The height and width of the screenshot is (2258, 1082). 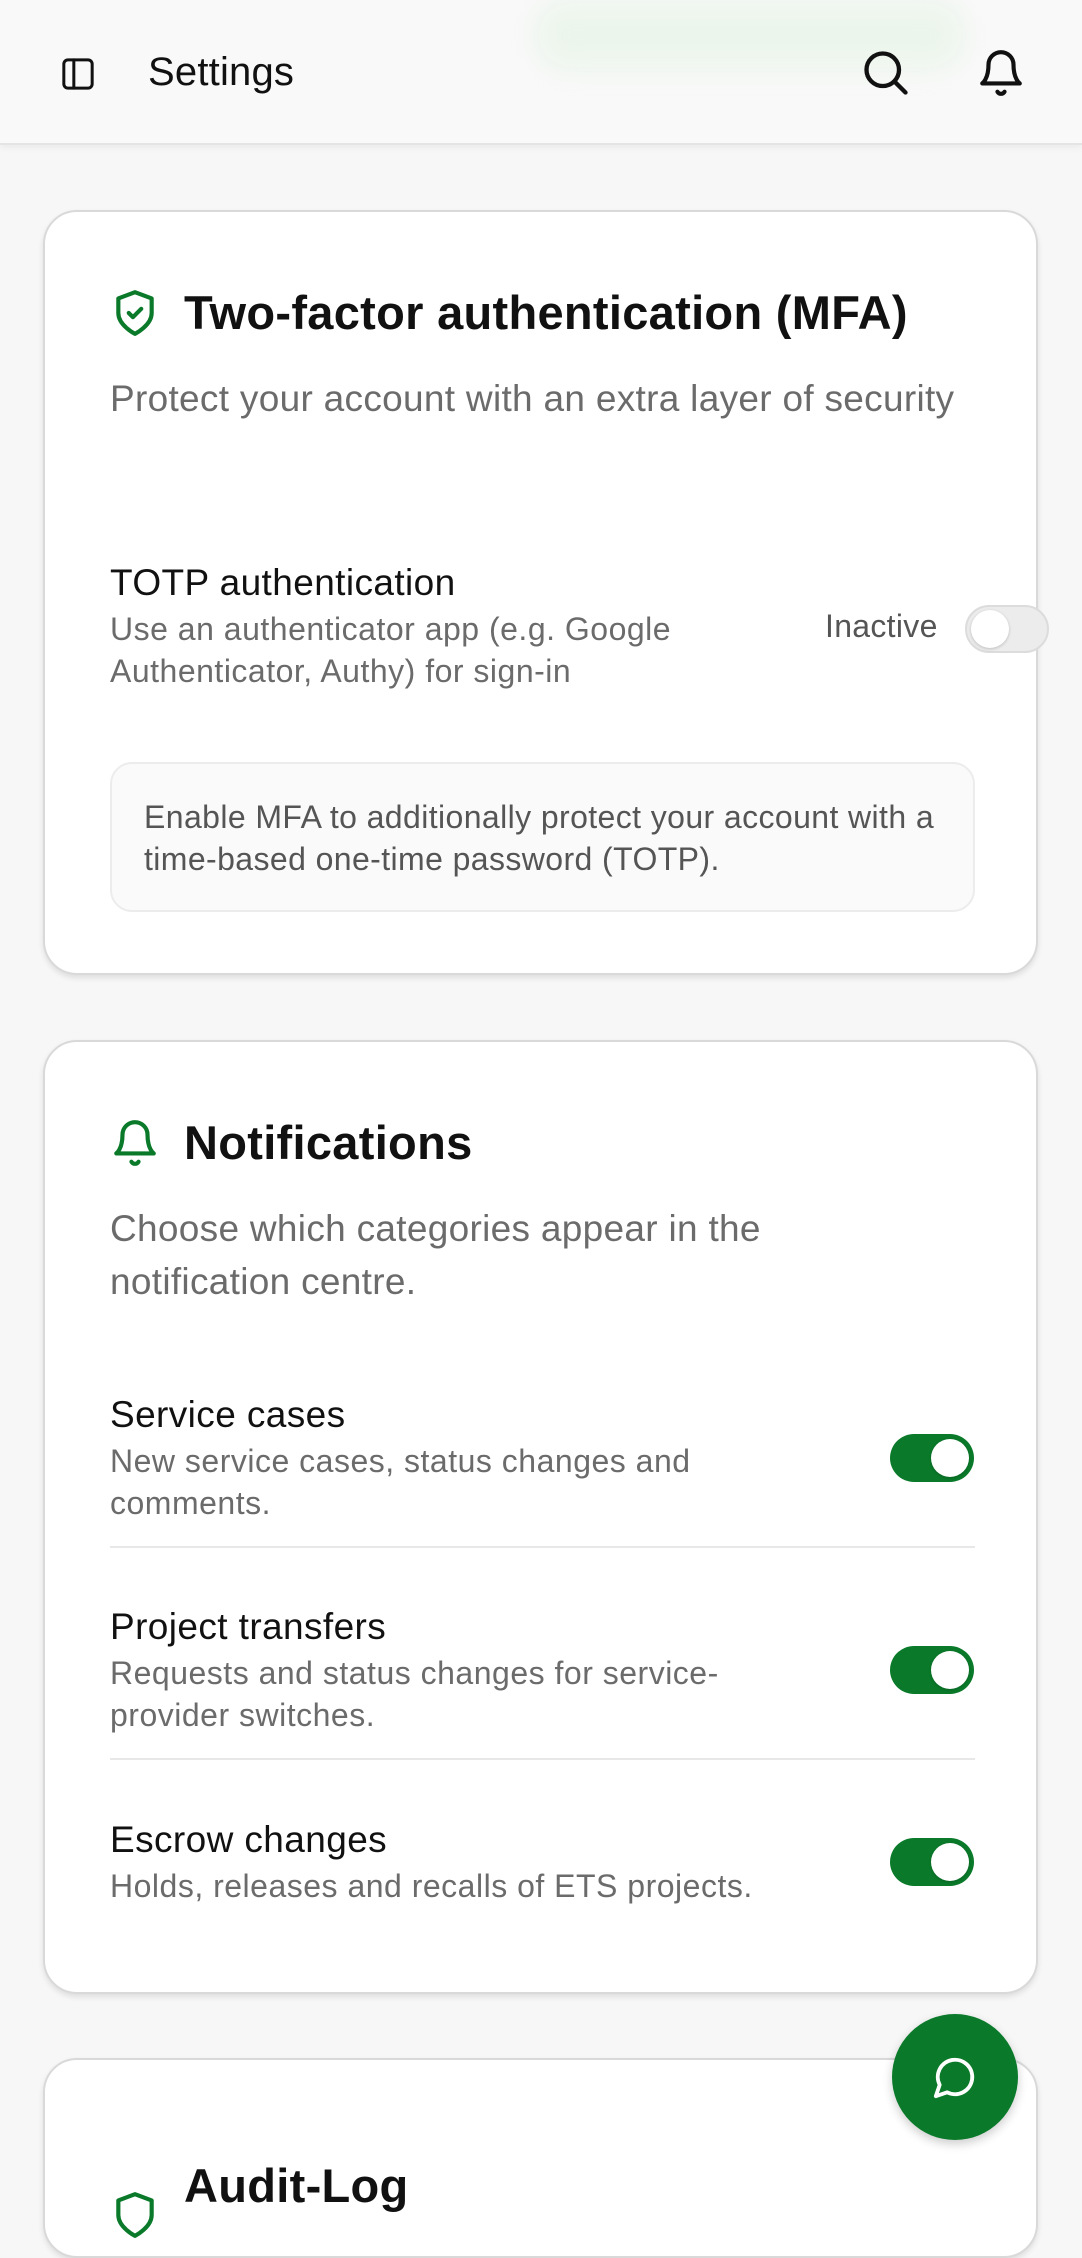 I want to click on project-transfers-toggle, so click(x=932, y=1670).